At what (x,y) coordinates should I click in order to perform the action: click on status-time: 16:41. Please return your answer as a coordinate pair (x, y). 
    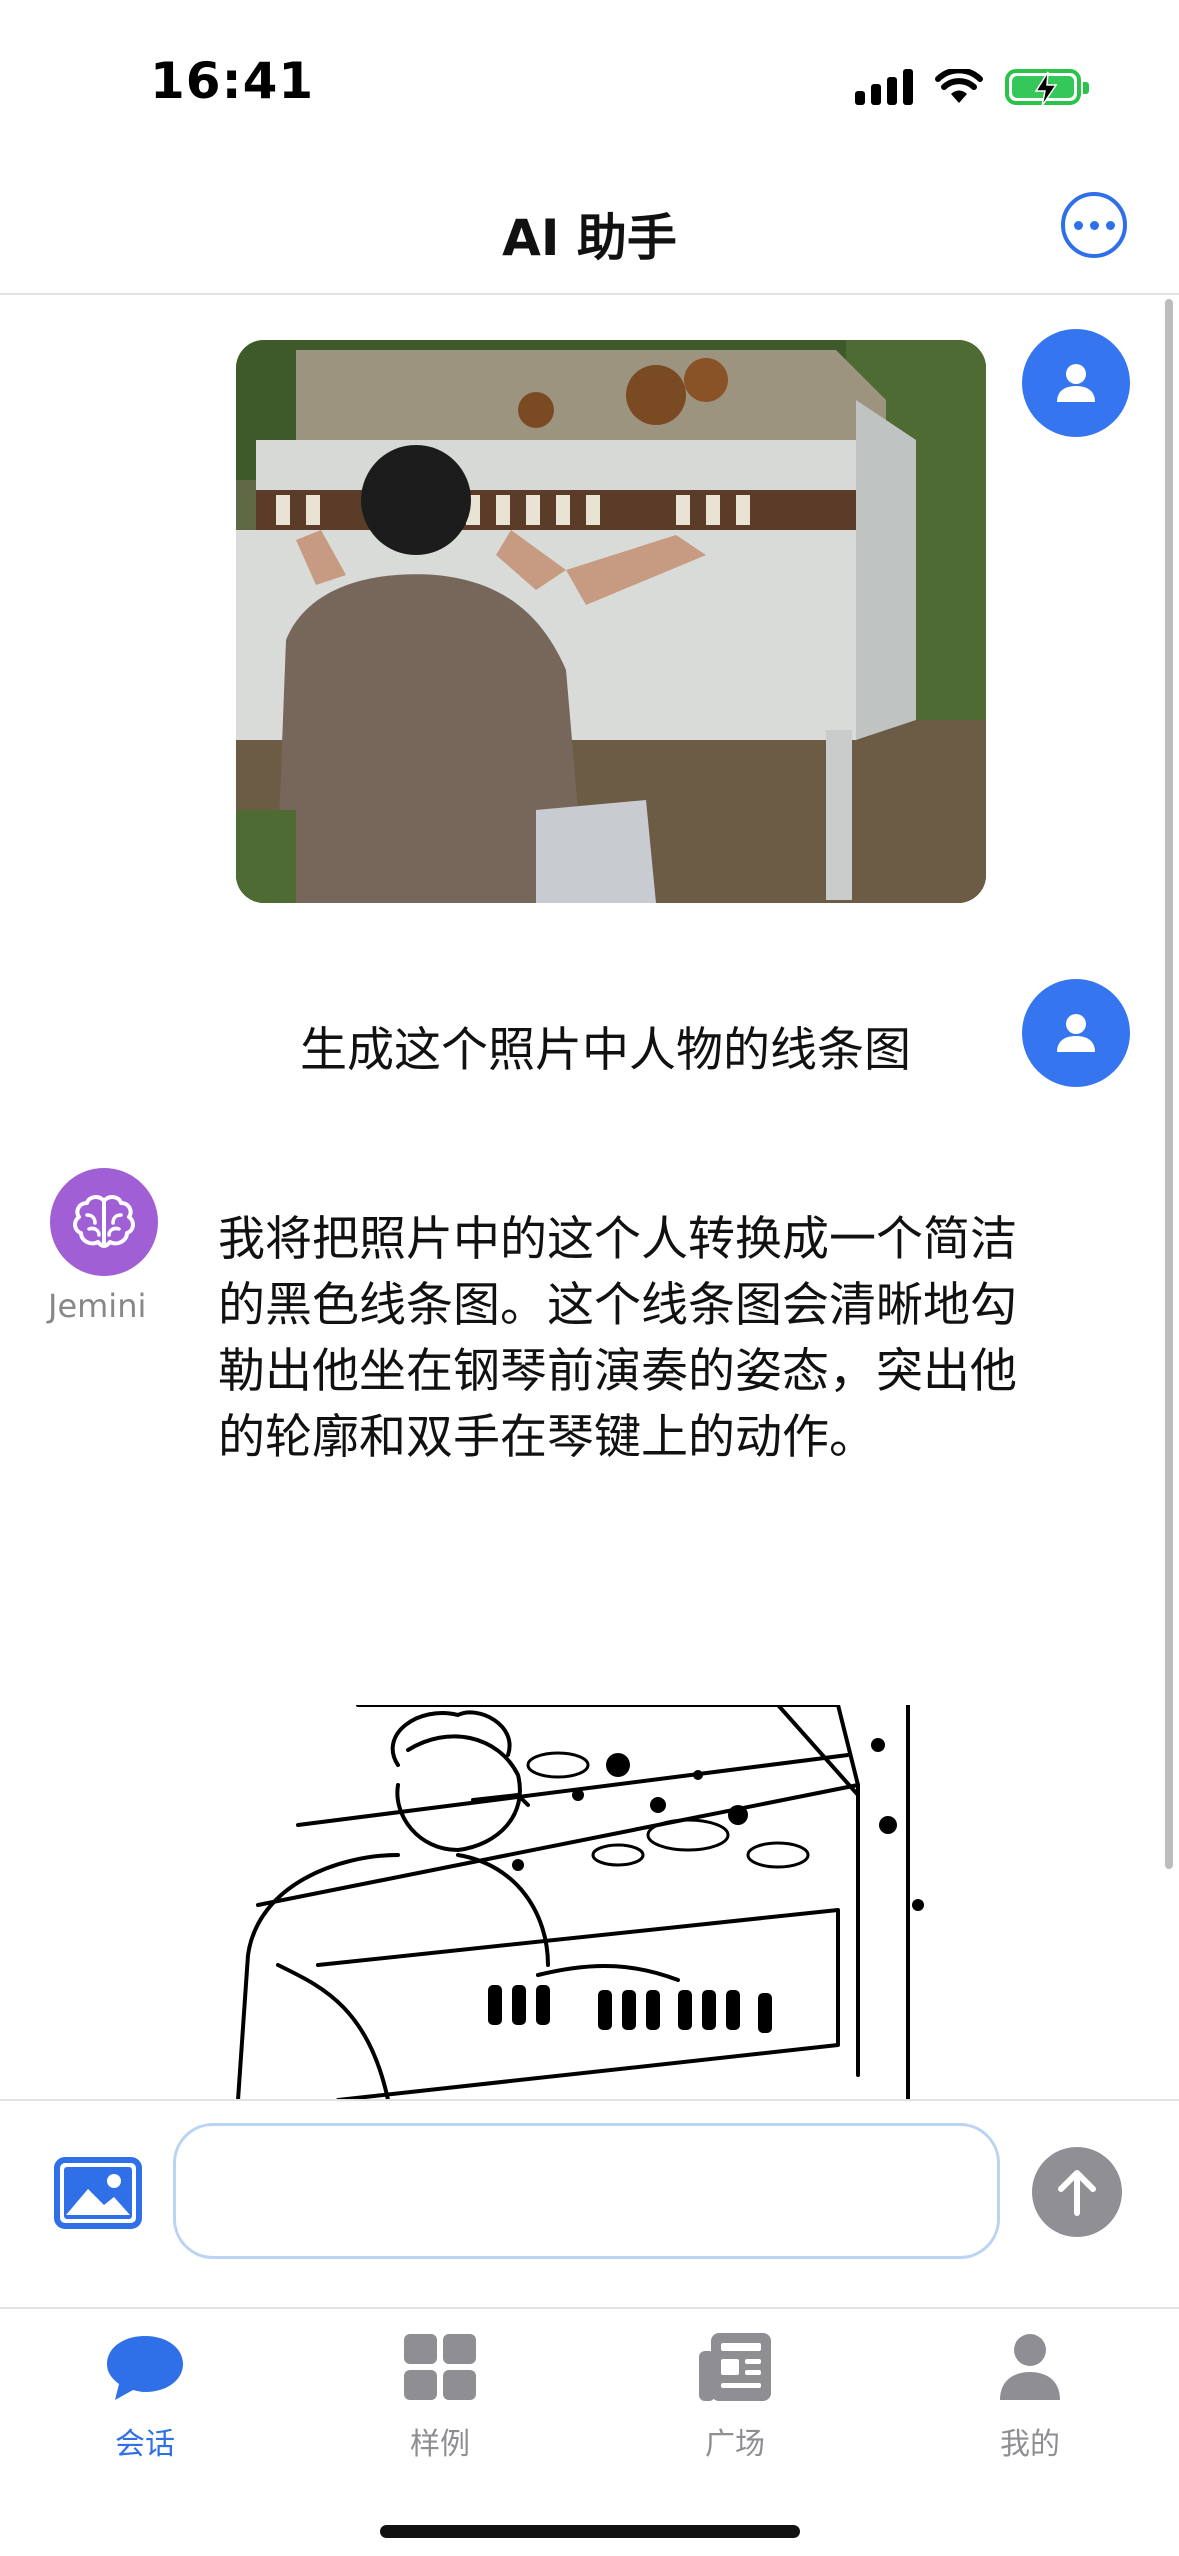
    Looking at the image, I should click on (232, 81).